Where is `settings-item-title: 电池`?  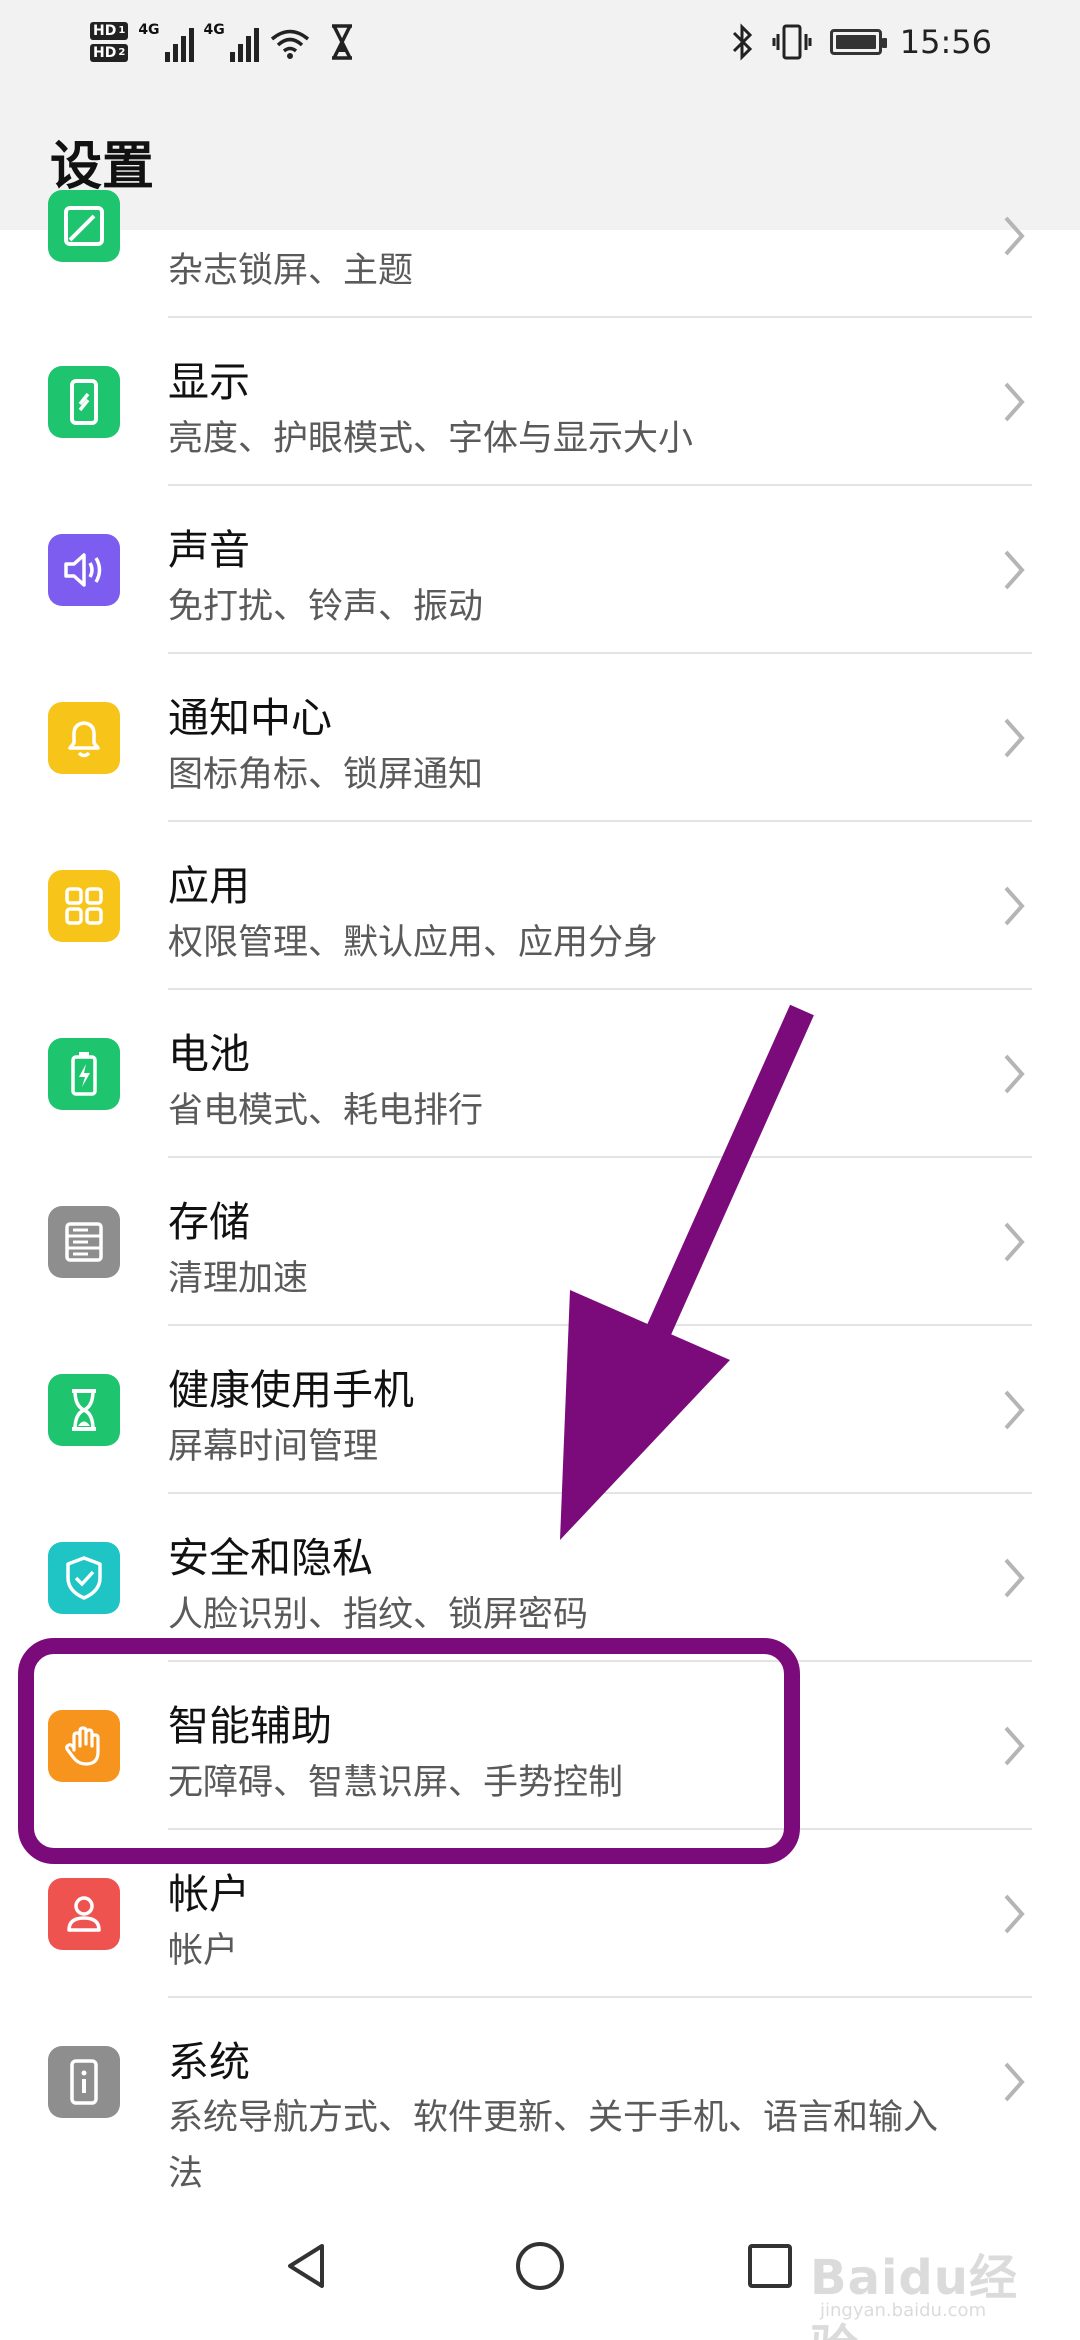 settings-item-title: 电池 is located at coordinates (209, 1054).